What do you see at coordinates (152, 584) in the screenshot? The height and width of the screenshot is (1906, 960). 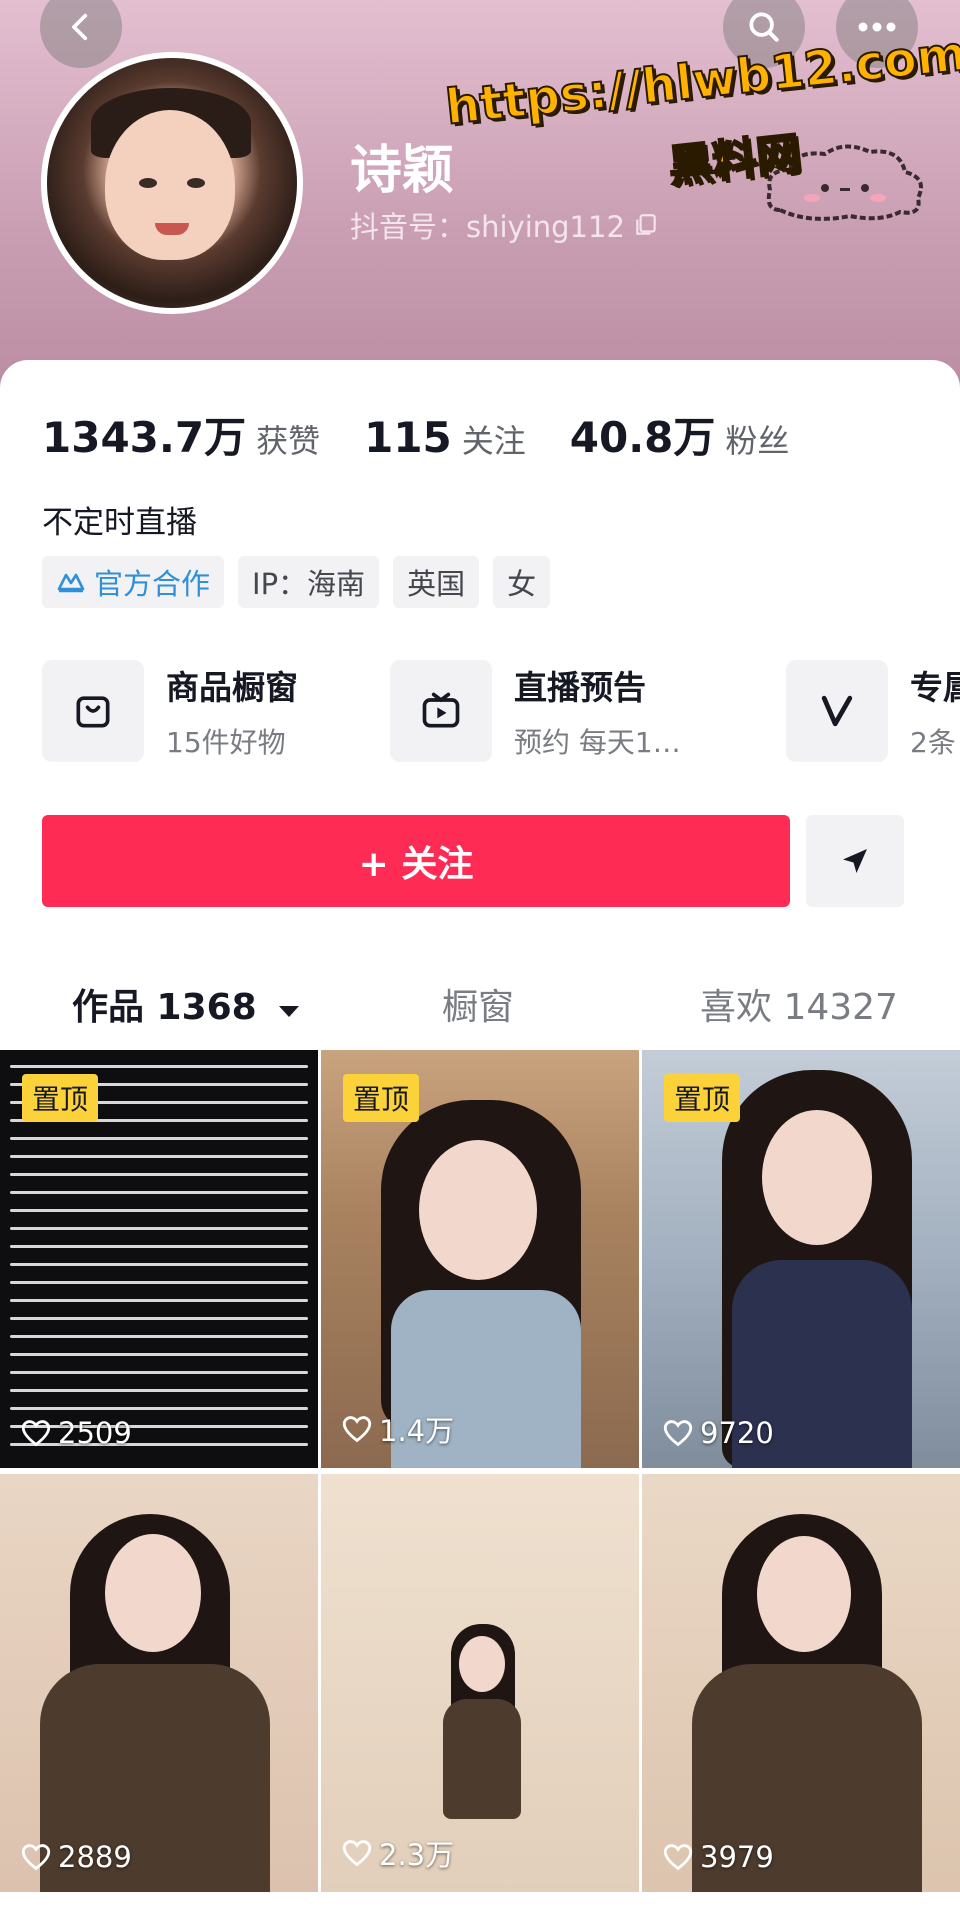 I see `official-partner-label: 官方合作` at bounding box center [152, 584].